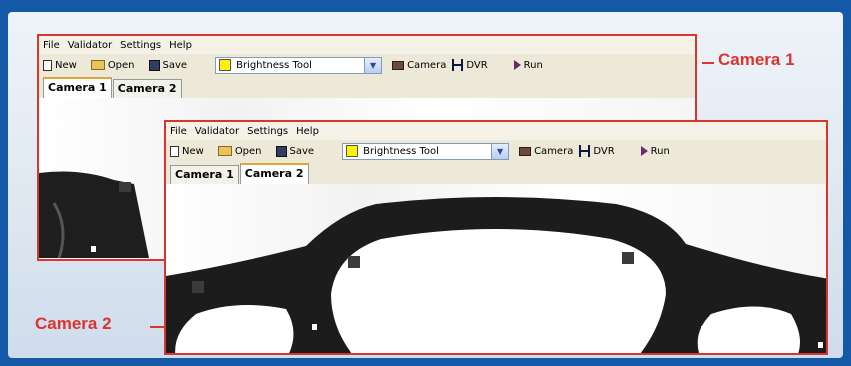 The width and height of the screenshot is (851, 366). I want to click on callout-camera-1: Camera 1, so click(756, 59).